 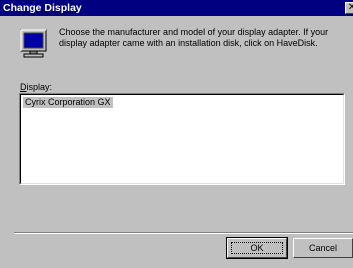 I want to click on close-icon: ✕, so click(x=350, y=8).